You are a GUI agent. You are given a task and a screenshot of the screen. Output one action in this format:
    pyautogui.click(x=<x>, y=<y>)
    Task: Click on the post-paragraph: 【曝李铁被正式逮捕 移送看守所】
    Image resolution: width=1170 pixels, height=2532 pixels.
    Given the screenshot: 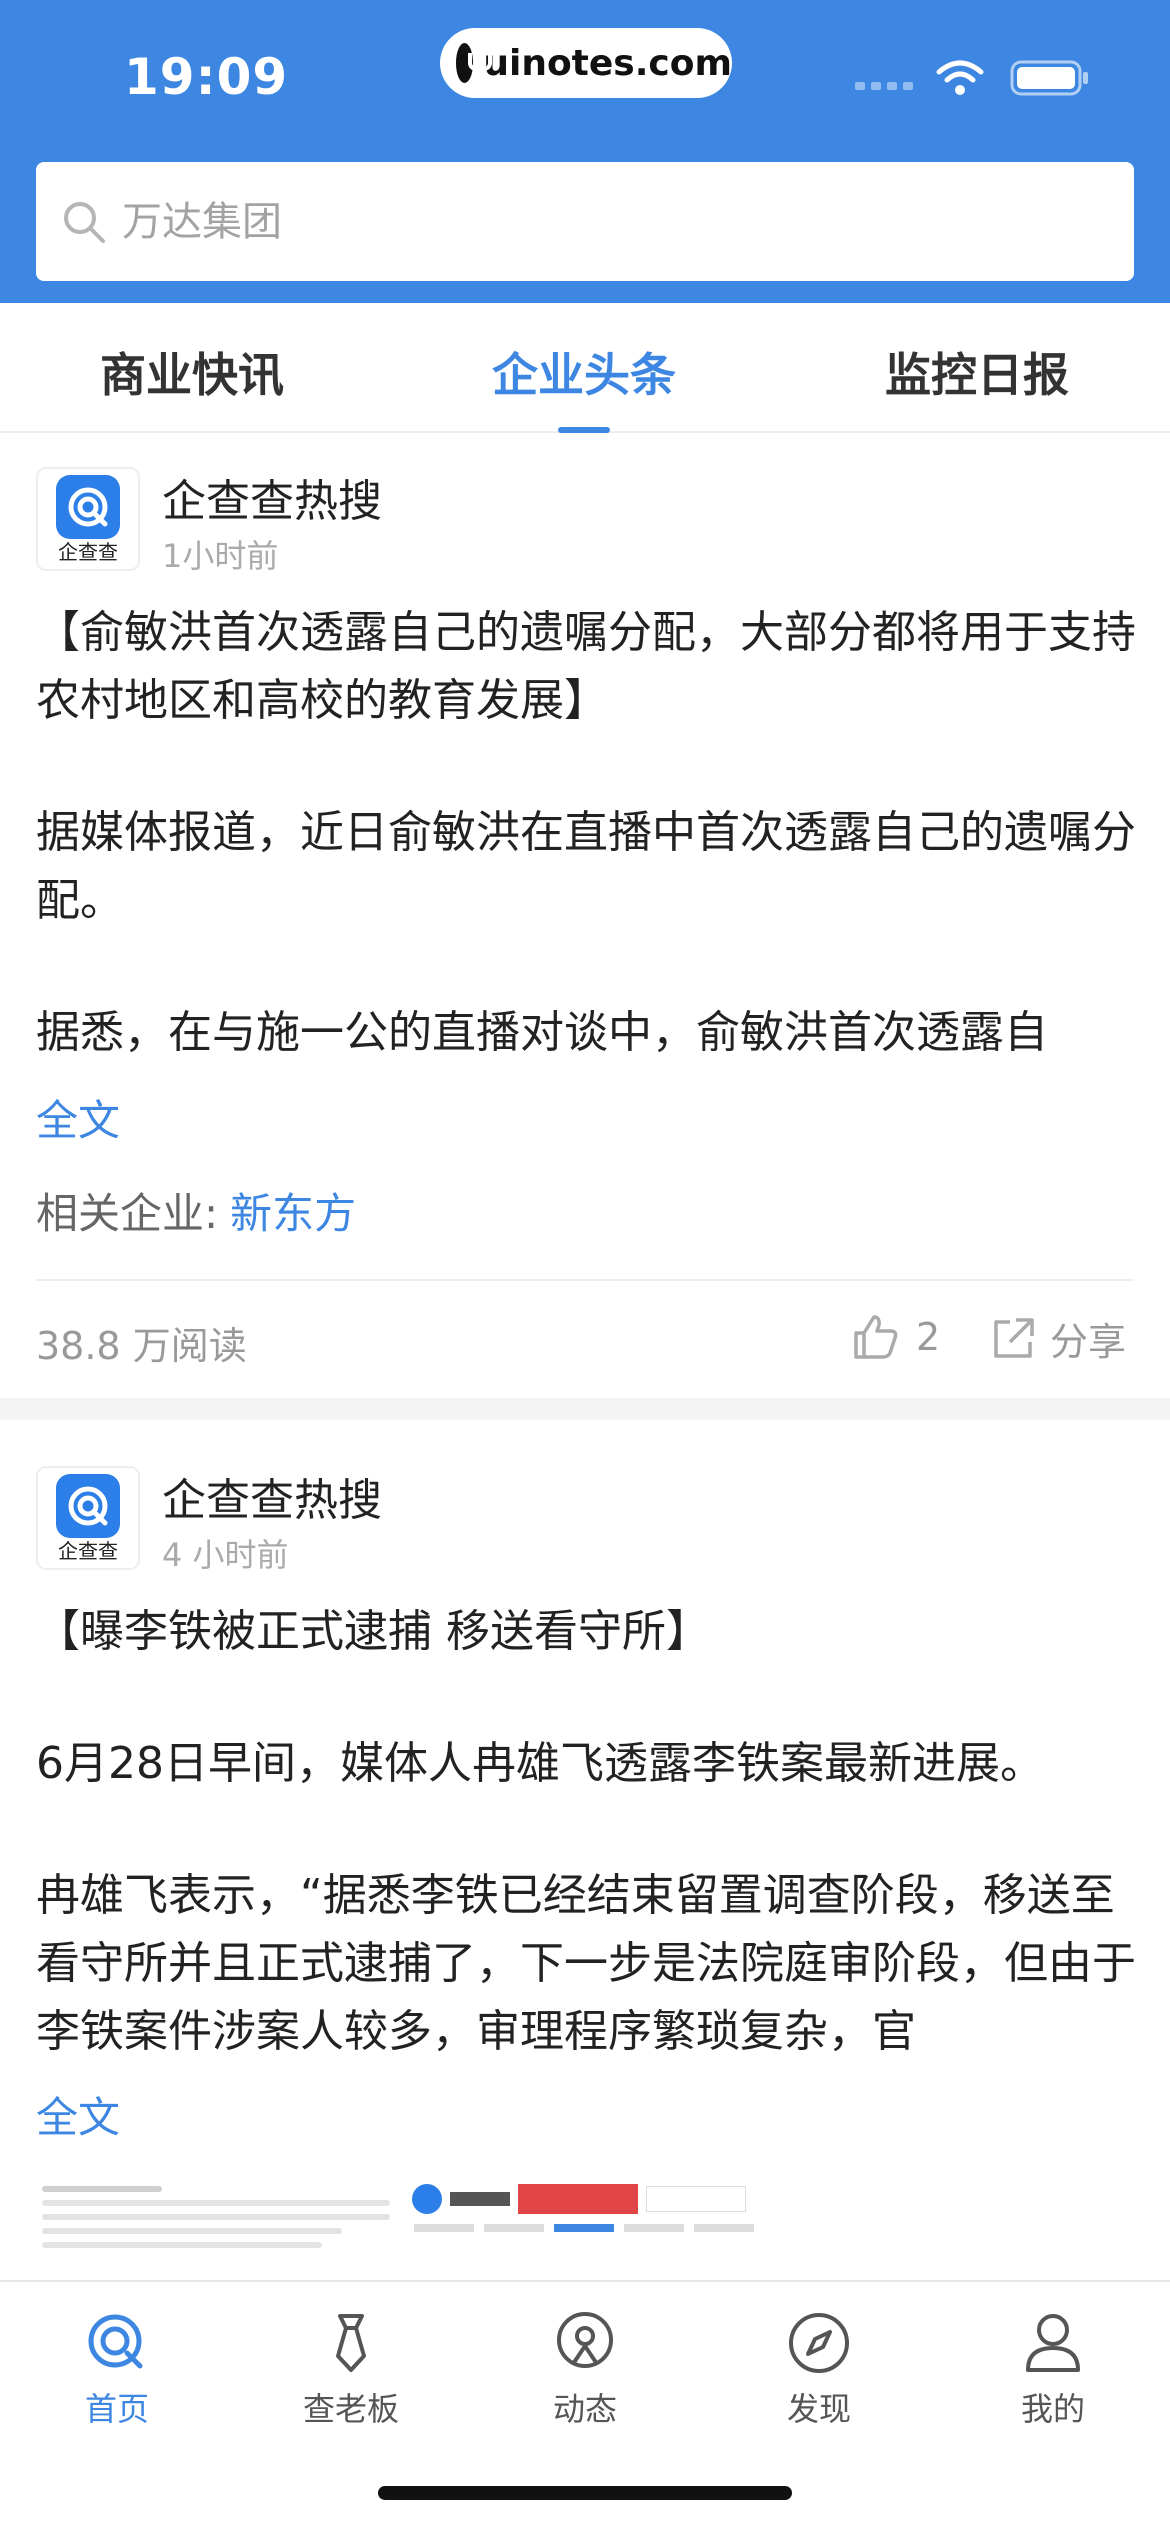 What is the action you would take?
    pyautogui.click(x=373, y=1631)
    